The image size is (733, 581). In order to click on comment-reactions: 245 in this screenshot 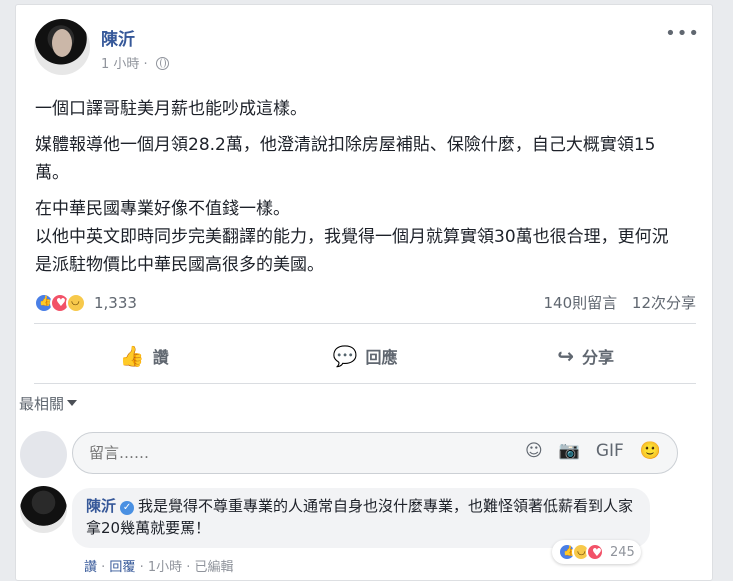, I will do `click(596, 552)`.